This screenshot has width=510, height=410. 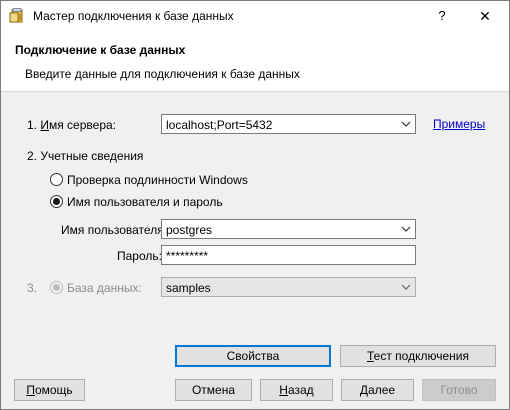 What do you see at coordinates (442, 16) in the screenshot?
I see `help-title-button: ?` at bounding box center [442, 16].